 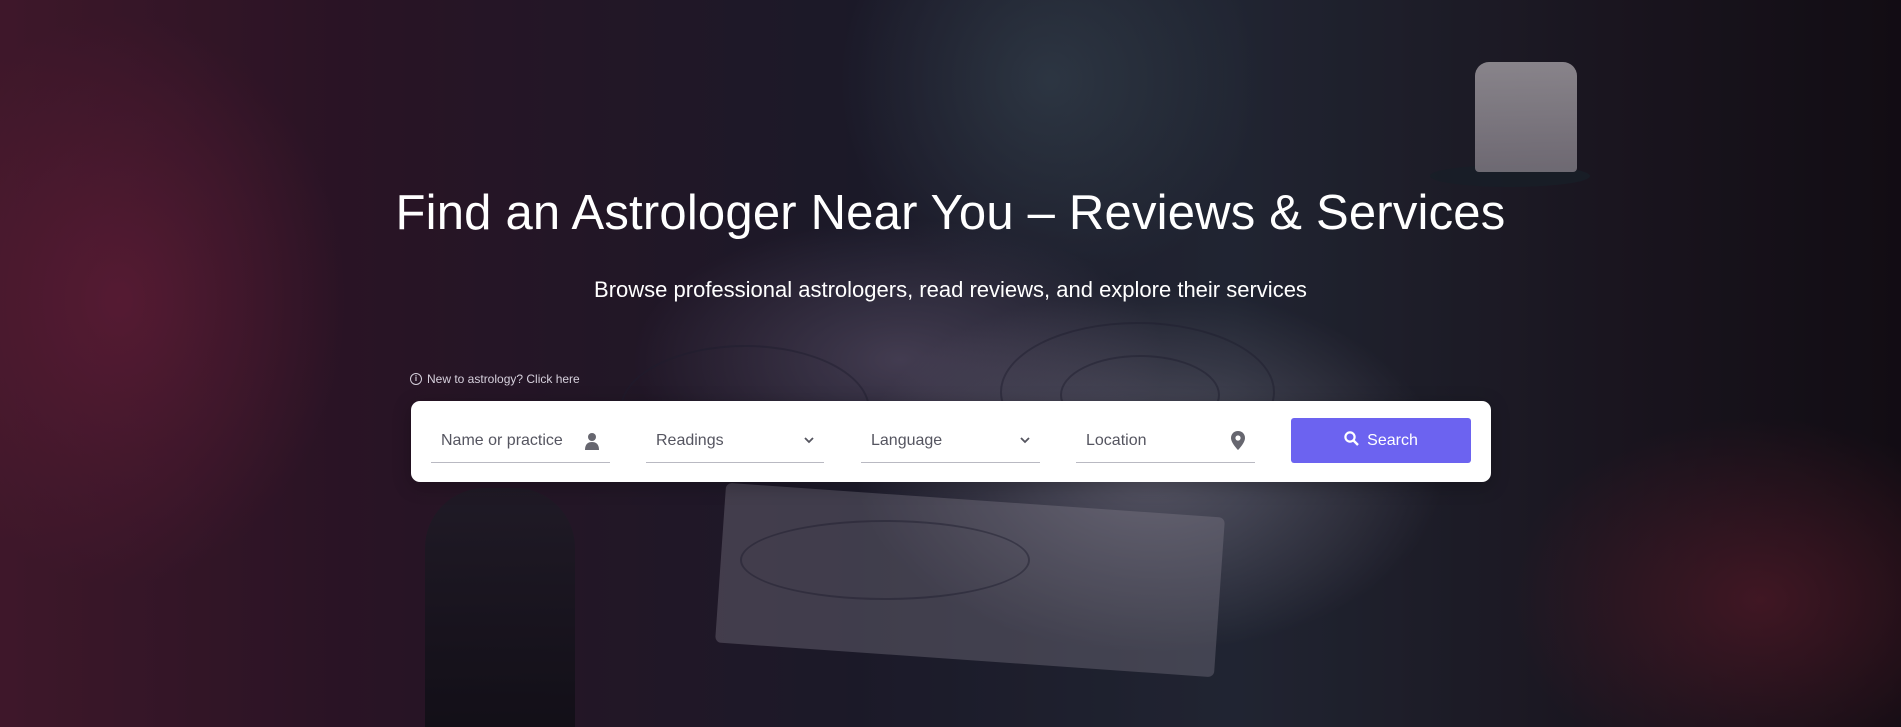 I want to click on location-input: Location, so click(x=1165, y=441).